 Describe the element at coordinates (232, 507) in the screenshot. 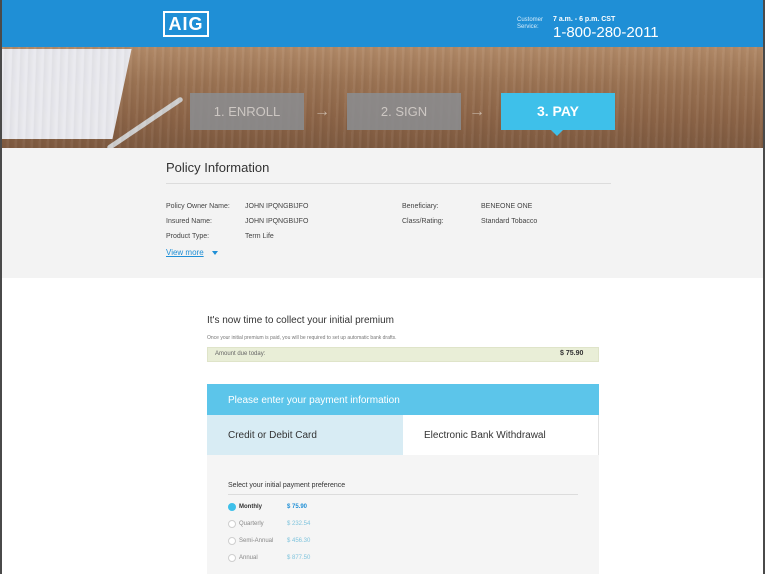

I see `radio-monthly` at that location.